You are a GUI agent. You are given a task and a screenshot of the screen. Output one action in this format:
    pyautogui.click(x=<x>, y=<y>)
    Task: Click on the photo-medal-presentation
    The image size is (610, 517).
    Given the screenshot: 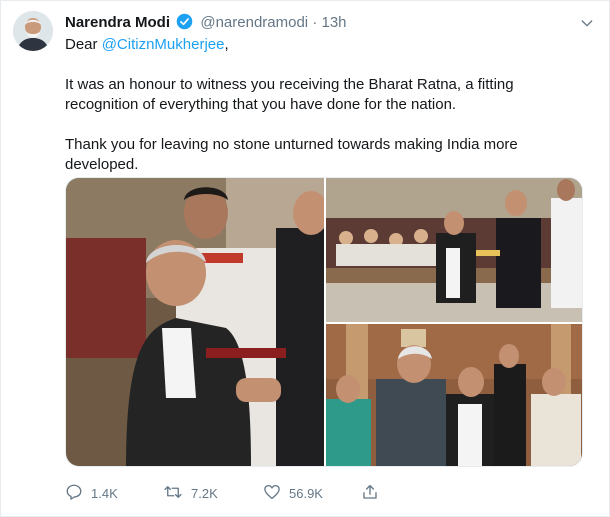 What is the action you would take?
    pyautogui.click(x=454, y=250)
    